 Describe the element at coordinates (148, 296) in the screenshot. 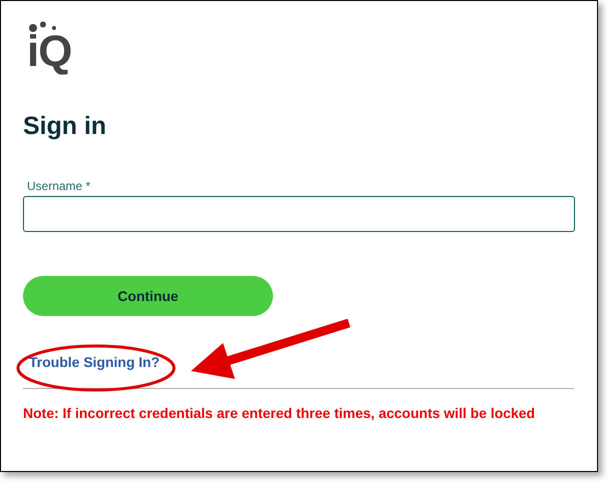

I see `continue-button: Continue` at that location.